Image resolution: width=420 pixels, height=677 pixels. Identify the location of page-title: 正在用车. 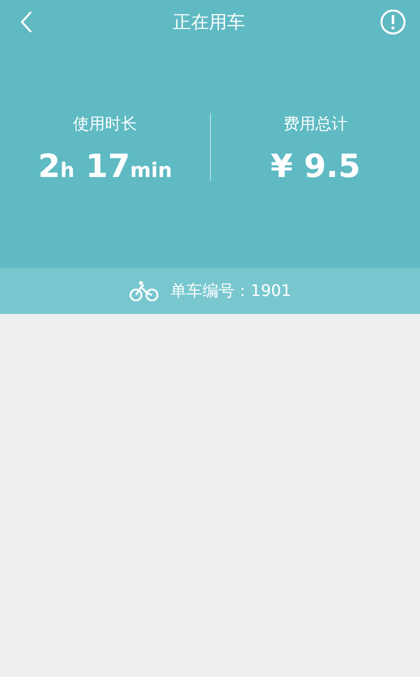
(209, 22).